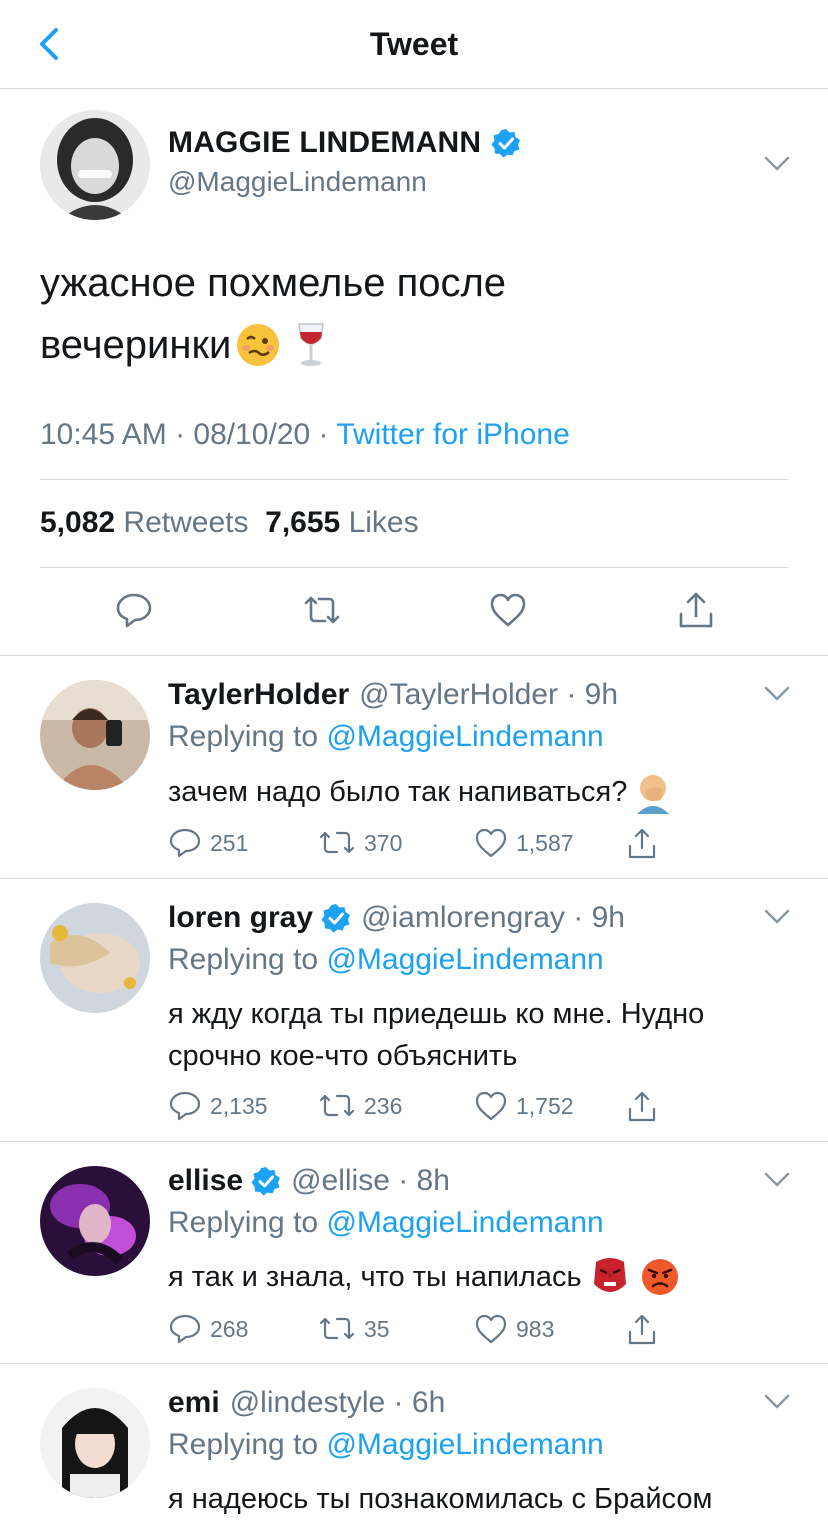 The image size is (828, 1538). What do you see at coordinates (375, 1277) in the screenshot?
I see `reply-text-content: я так и знала, что ты напилась` at bounding box center [375, 1277].